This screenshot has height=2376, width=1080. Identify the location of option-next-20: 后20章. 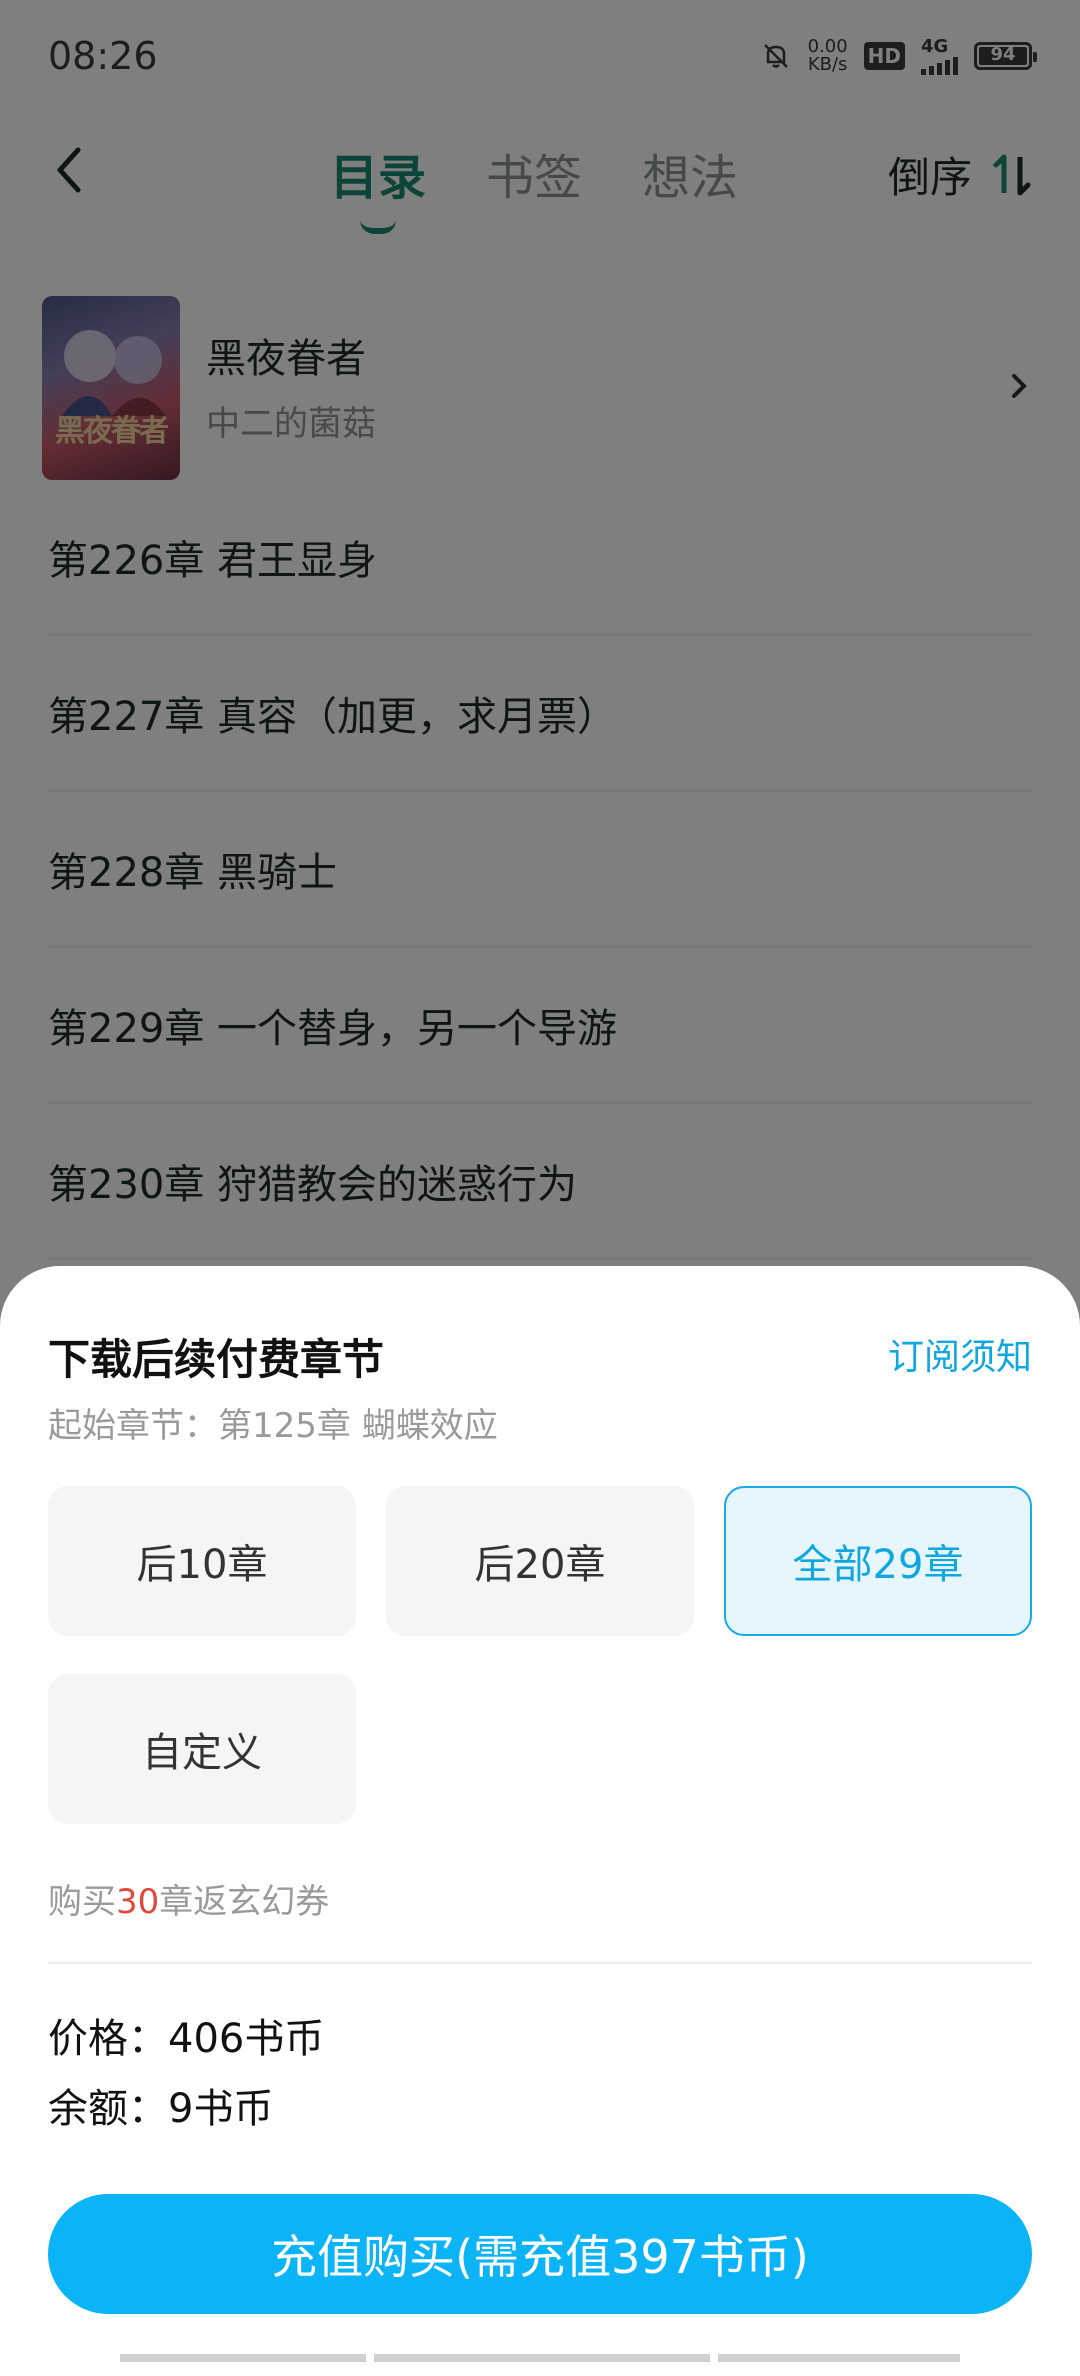
(540, 1561).